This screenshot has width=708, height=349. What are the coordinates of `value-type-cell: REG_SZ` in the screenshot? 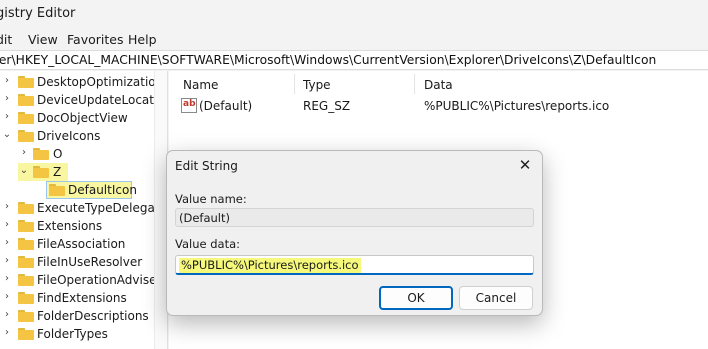 It's located at (326, 106).